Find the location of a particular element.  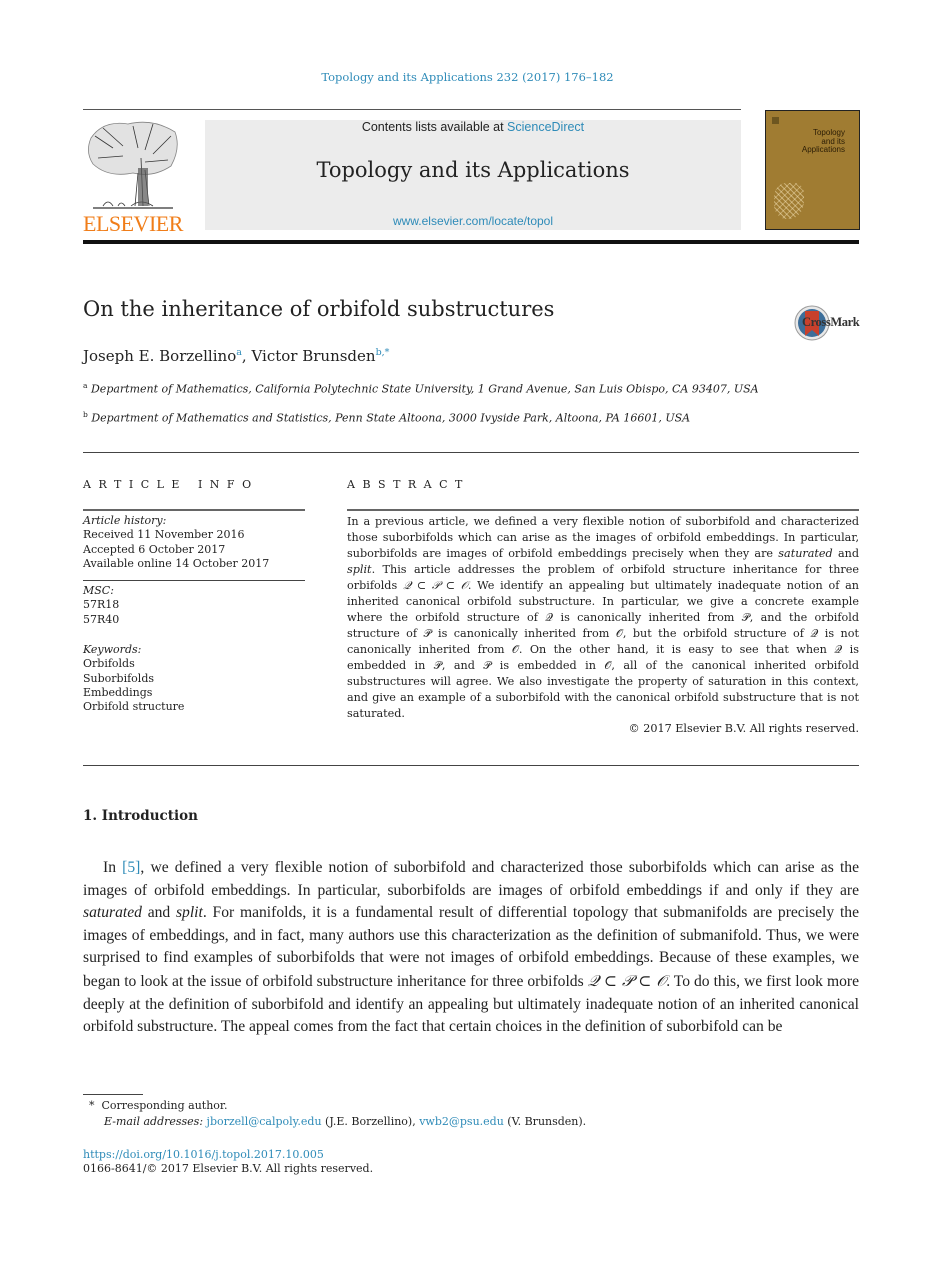

cover-pattern-icon is located at coordinates (789, 201).